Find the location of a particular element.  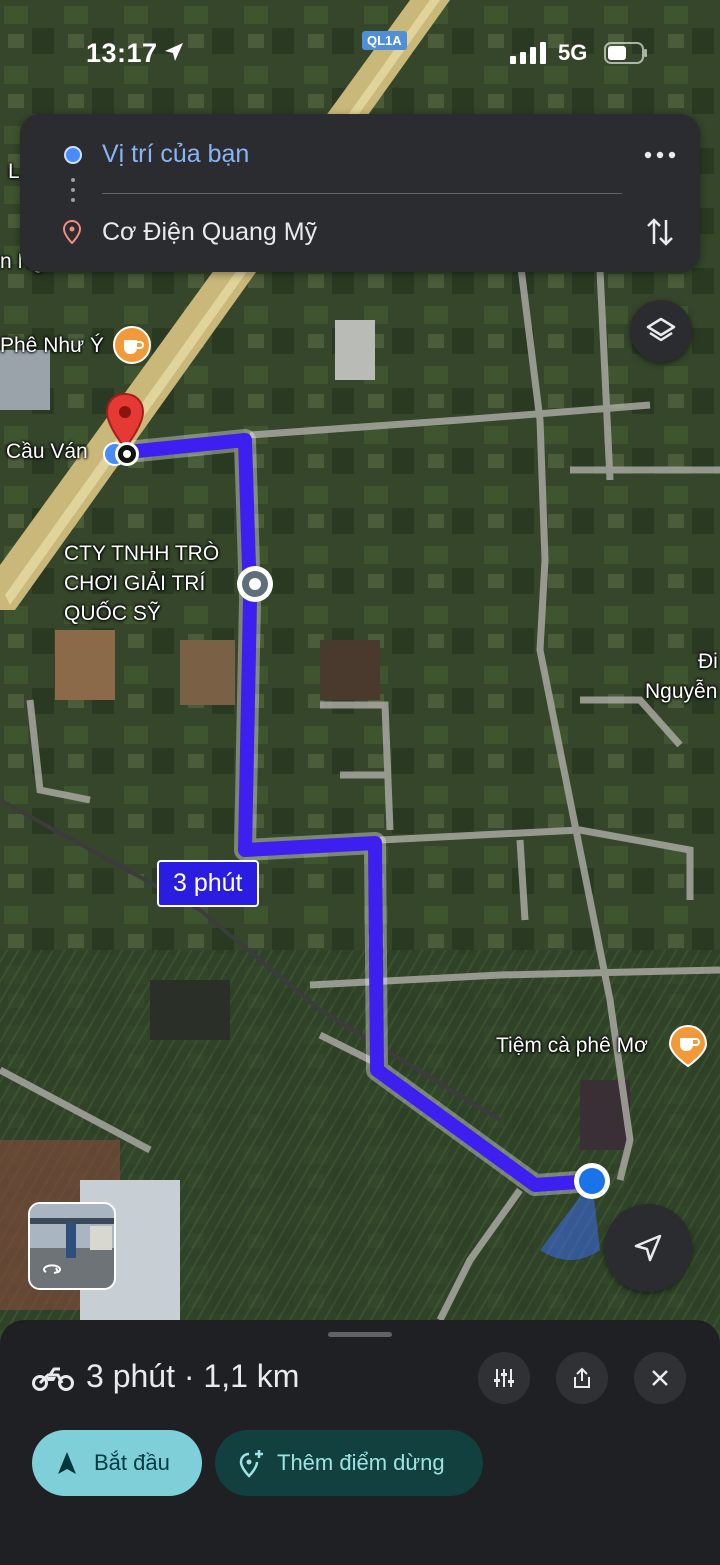

motorbike-icon is located at coordinates (53, 1379).